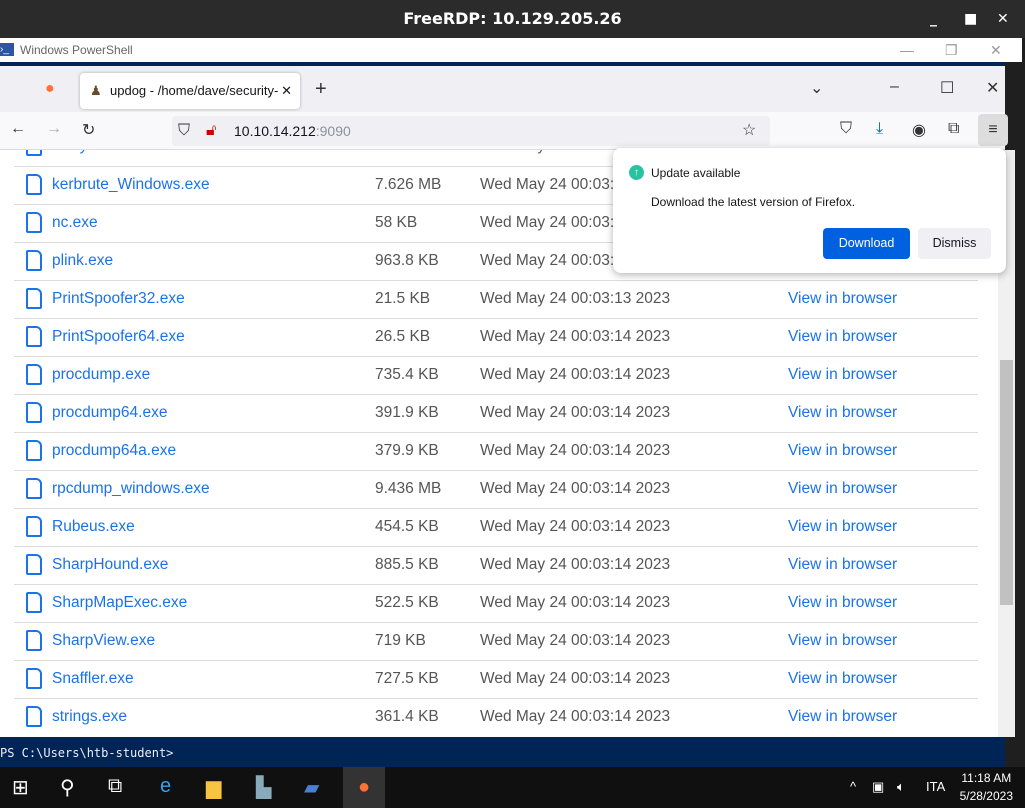 The width and height of the screenshot is (1025, 808). I want to click on task-view-icon: ⧉, so click(115, 786).